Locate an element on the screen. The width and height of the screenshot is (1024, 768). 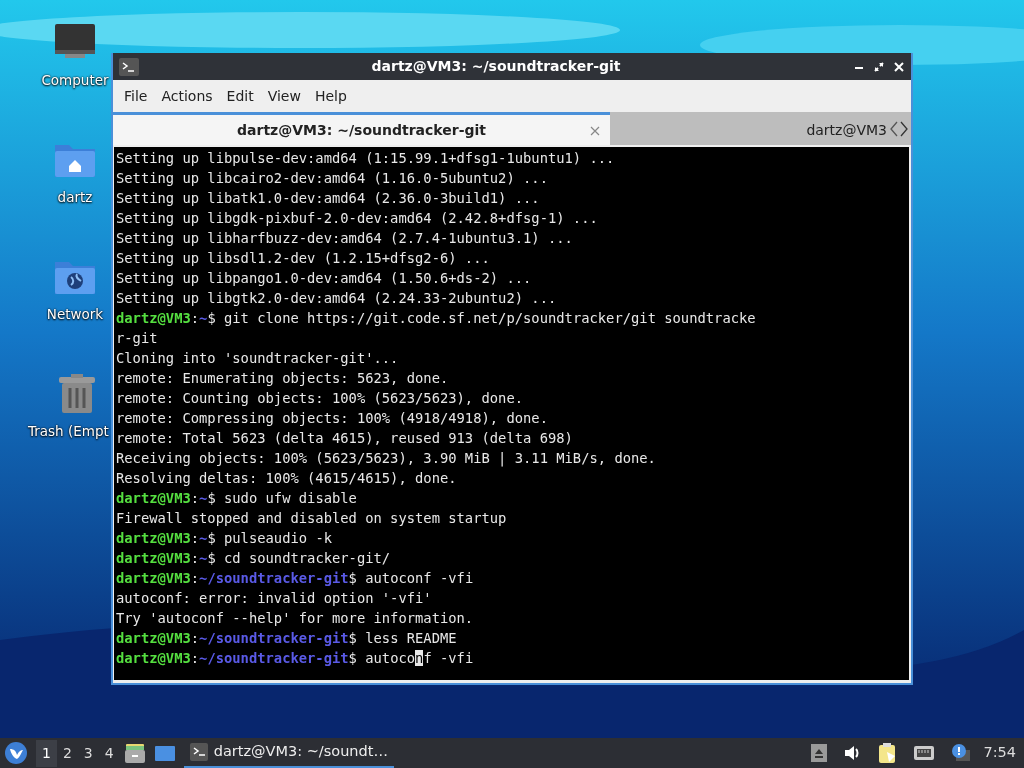
maximize-icon is located at coordinates (879, 66).